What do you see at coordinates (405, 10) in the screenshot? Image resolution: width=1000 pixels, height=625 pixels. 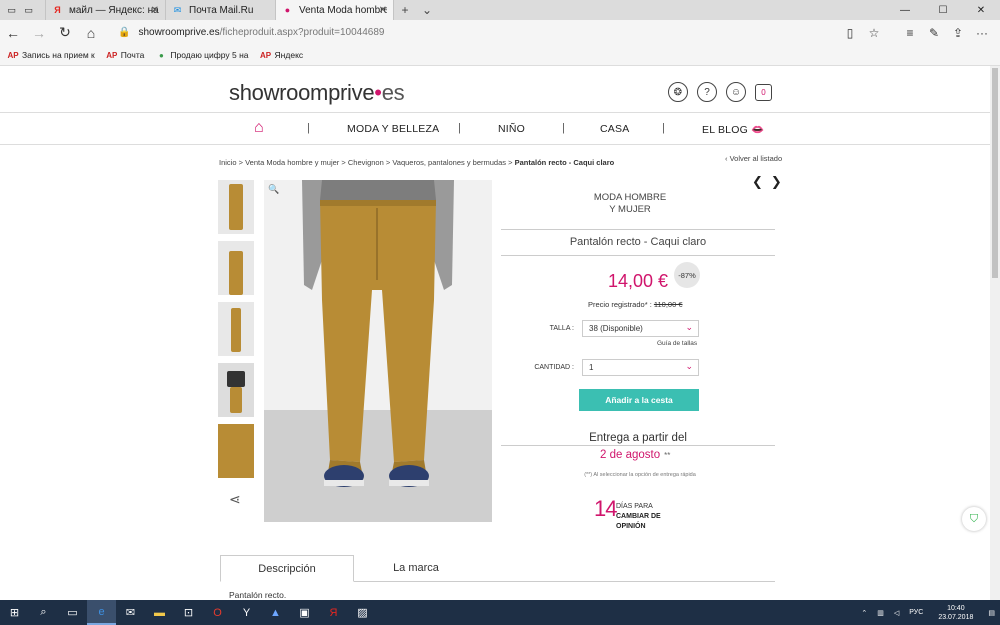 I see `new-tab-button: +` at bounding box center [405, 10].